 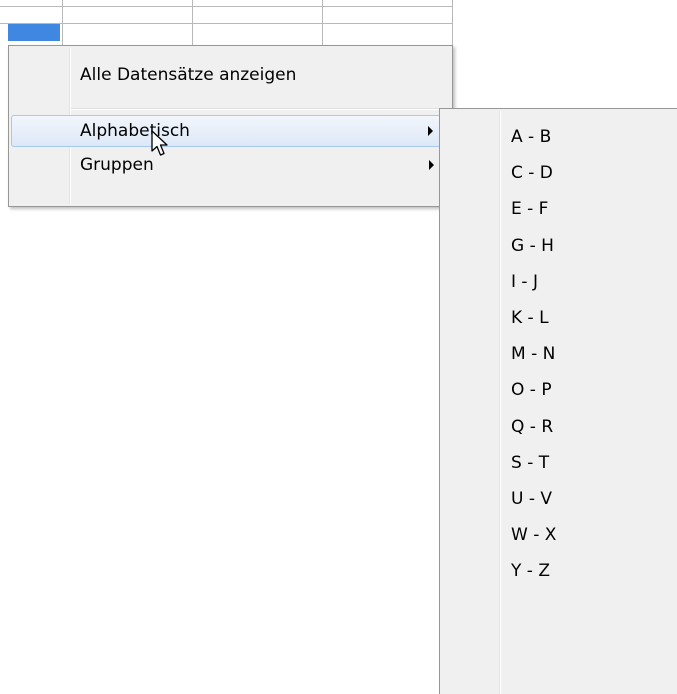 I want to click on background-grid, so click(x=226, y=24).